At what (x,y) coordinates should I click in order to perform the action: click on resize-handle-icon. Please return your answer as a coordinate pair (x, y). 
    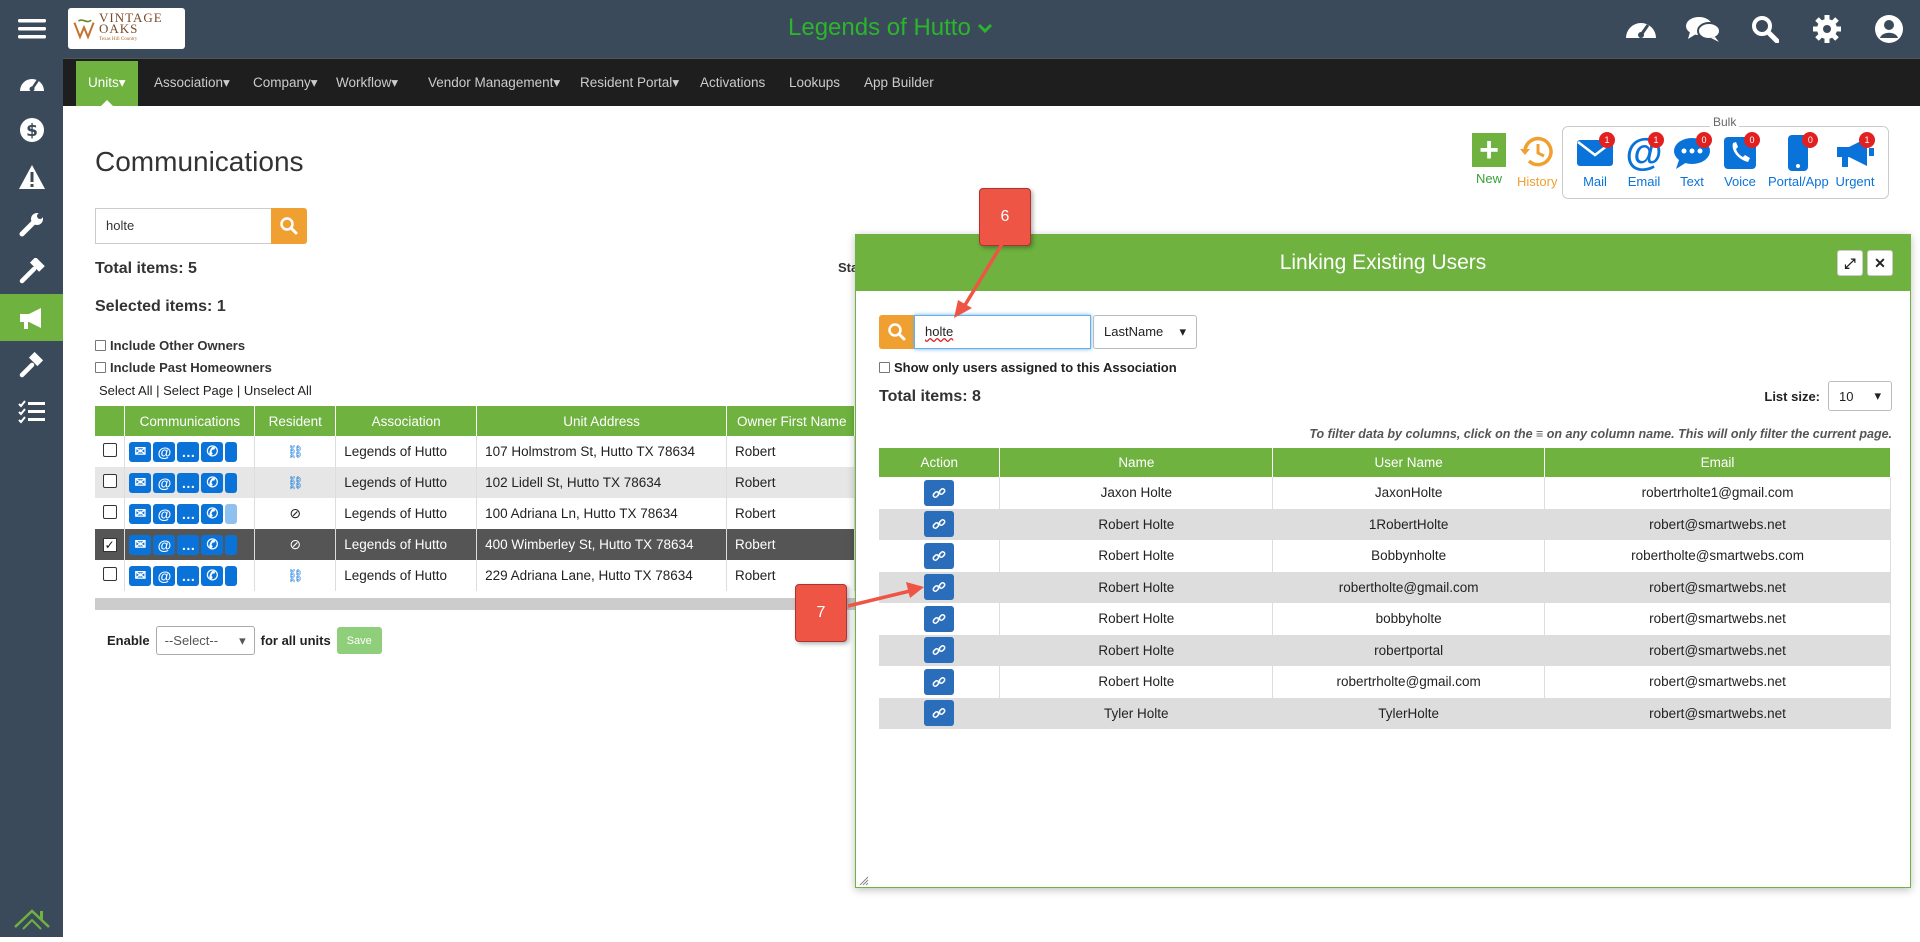
    Looking at the image, I should click on (864, 880).